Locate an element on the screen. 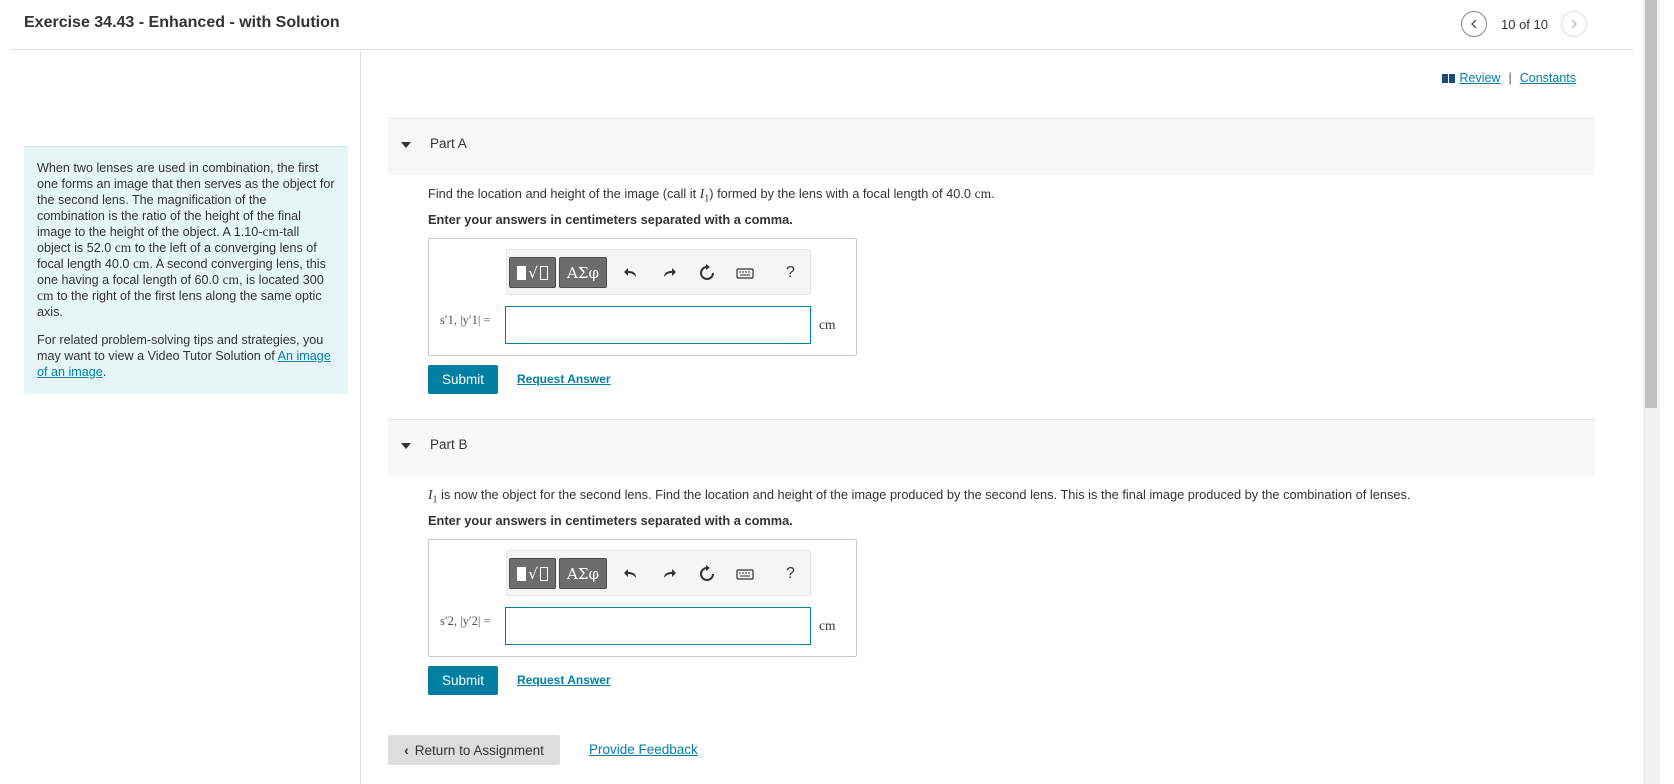 The image size is (1674, 784). chevron-left-icon is located at coordinates (1474, 24).